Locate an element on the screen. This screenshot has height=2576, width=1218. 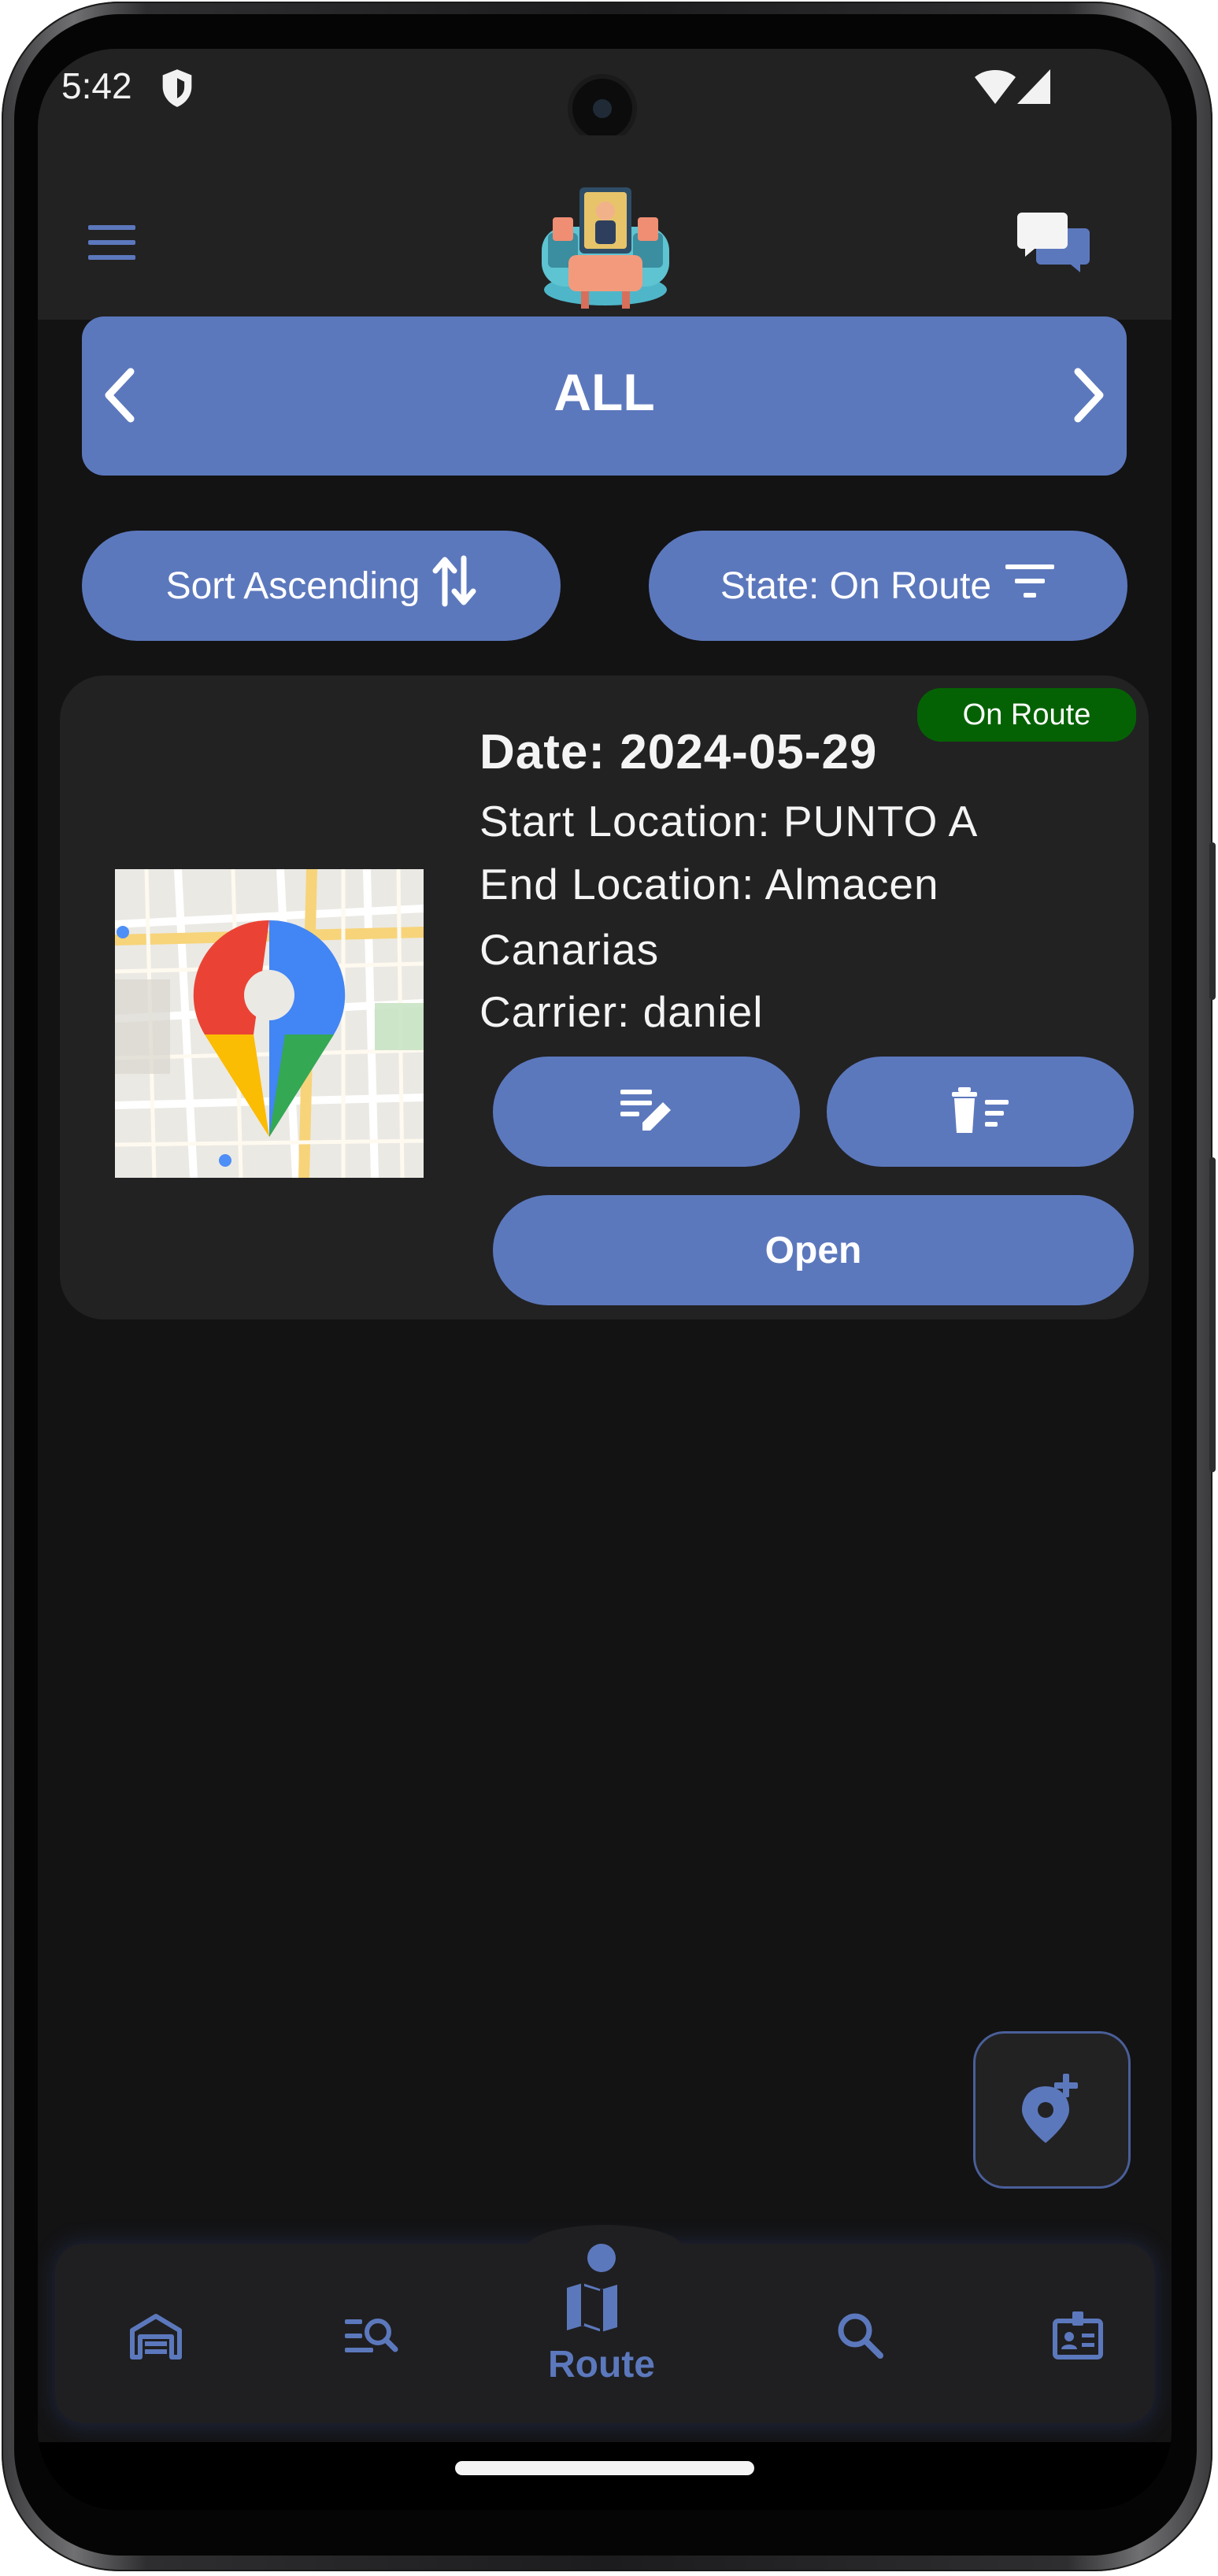
nav-label-route: Route is located at coordinates (601, 2364).